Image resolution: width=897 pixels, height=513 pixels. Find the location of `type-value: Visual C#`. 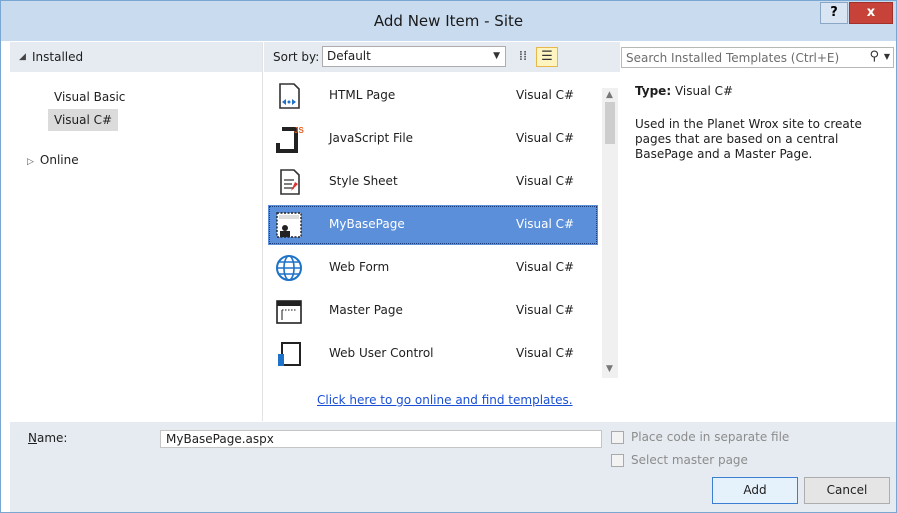

type-value: Visual C# is located at coordinates (704, 91).